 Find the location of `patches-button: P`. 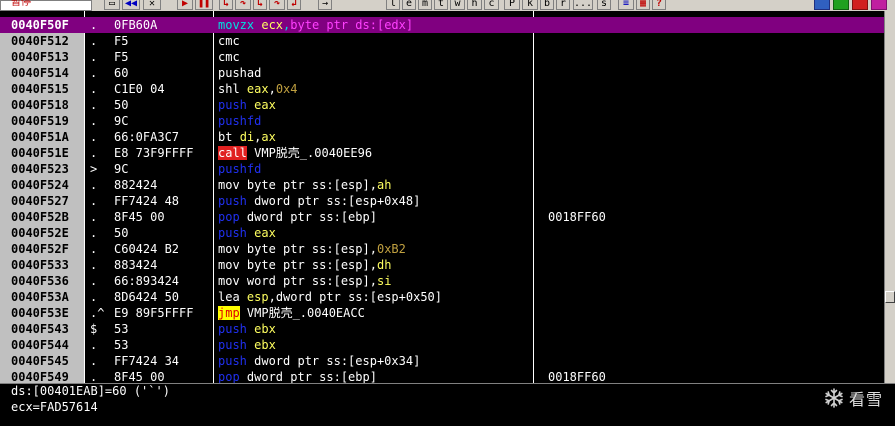

patches-button: P is located at coordinates (512, 5).